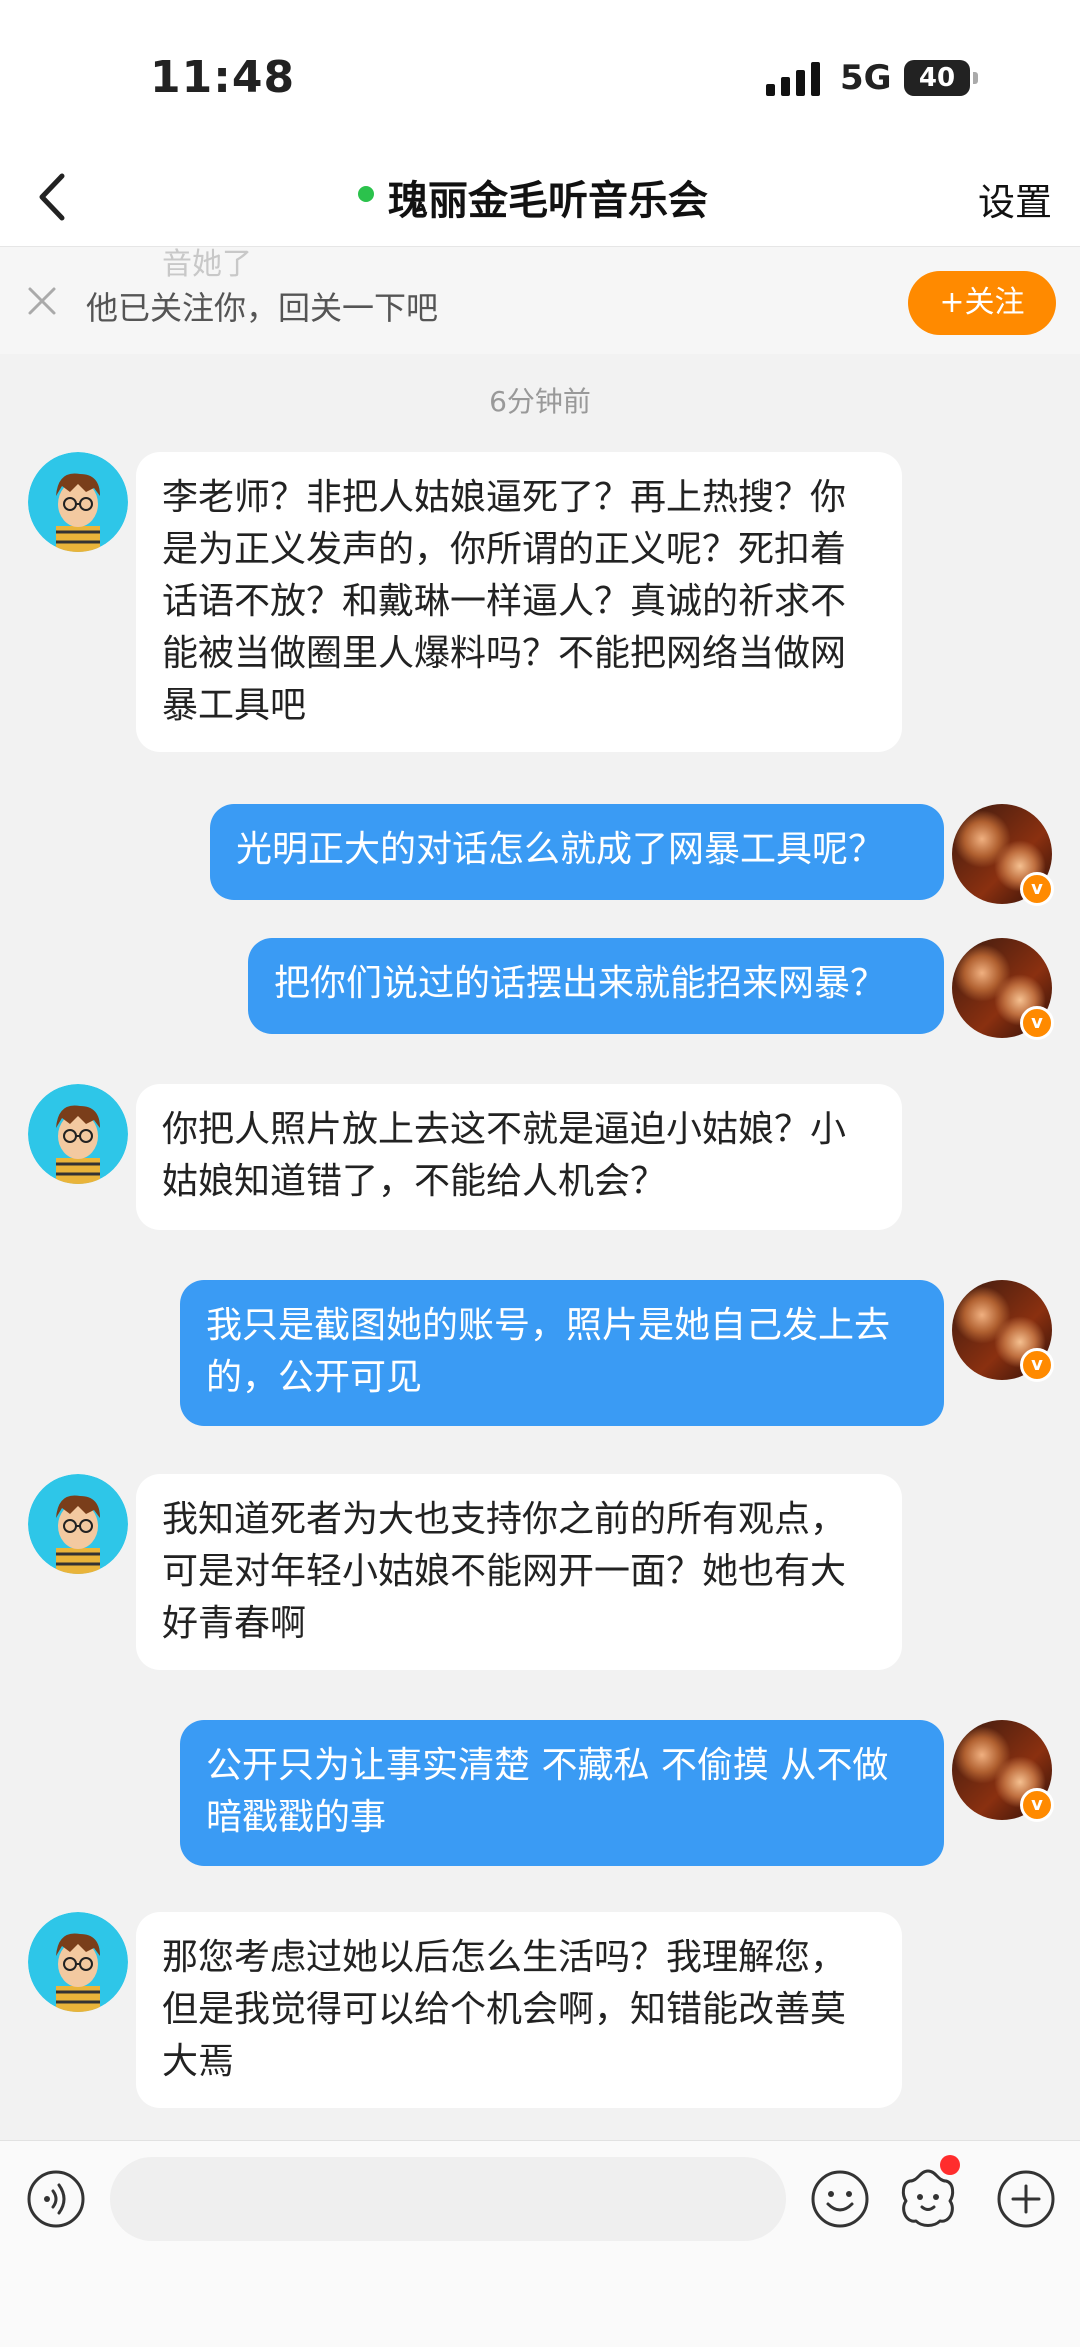  I want to click on outgoing-message: 光明正大的对话怎么就成了网暴工具呢？, so click(577, 852).